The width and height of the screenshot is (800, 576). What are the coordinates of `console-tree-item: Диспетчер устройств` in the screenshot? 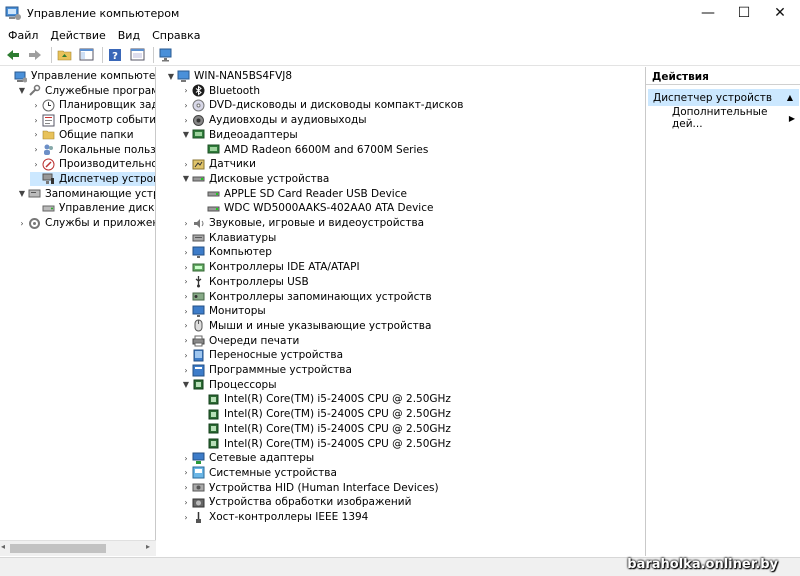 It's located at (92, 178).